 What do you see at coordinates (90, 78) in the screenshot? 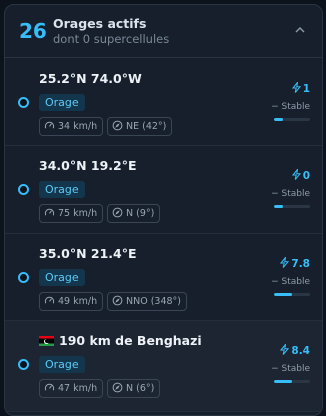
I see `storm-location: 25.2°N 74.0°W` at bounding box center [90, 78].